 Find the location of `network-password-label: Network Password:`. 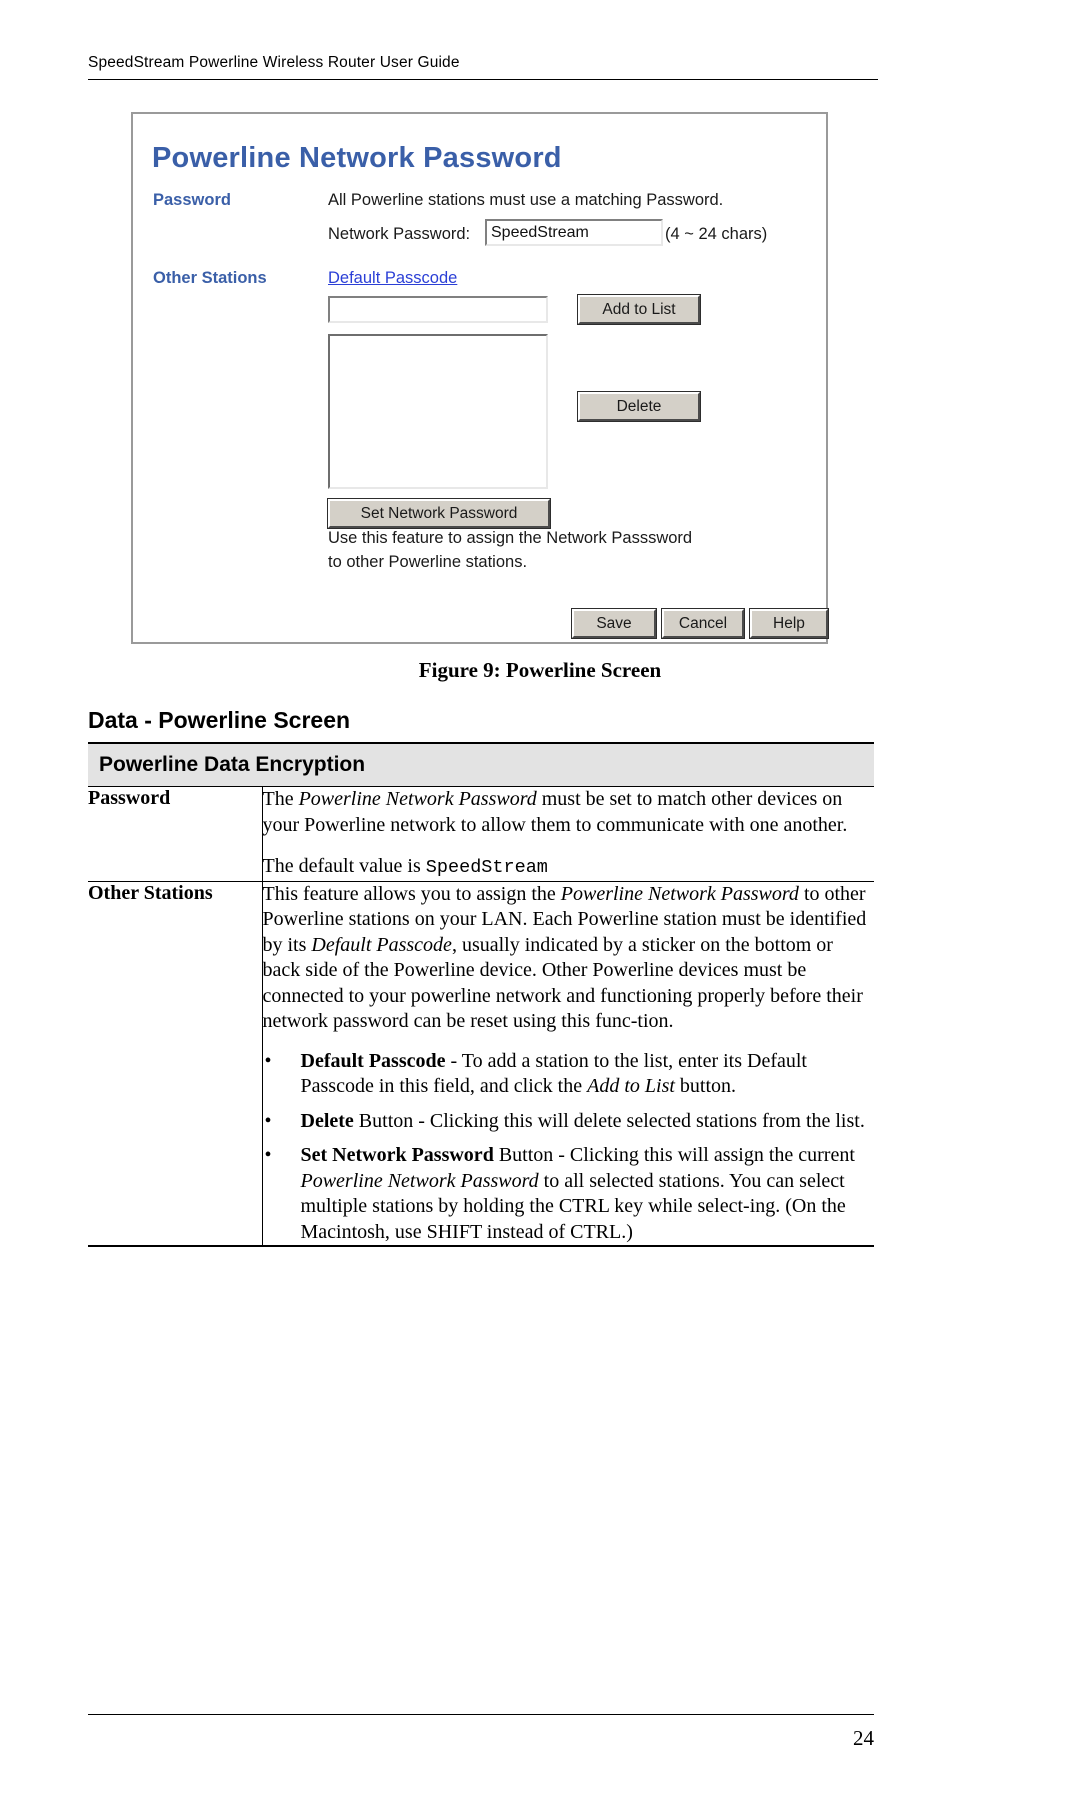

network-password-label: Network Password: is located at coordinates (399, 234).